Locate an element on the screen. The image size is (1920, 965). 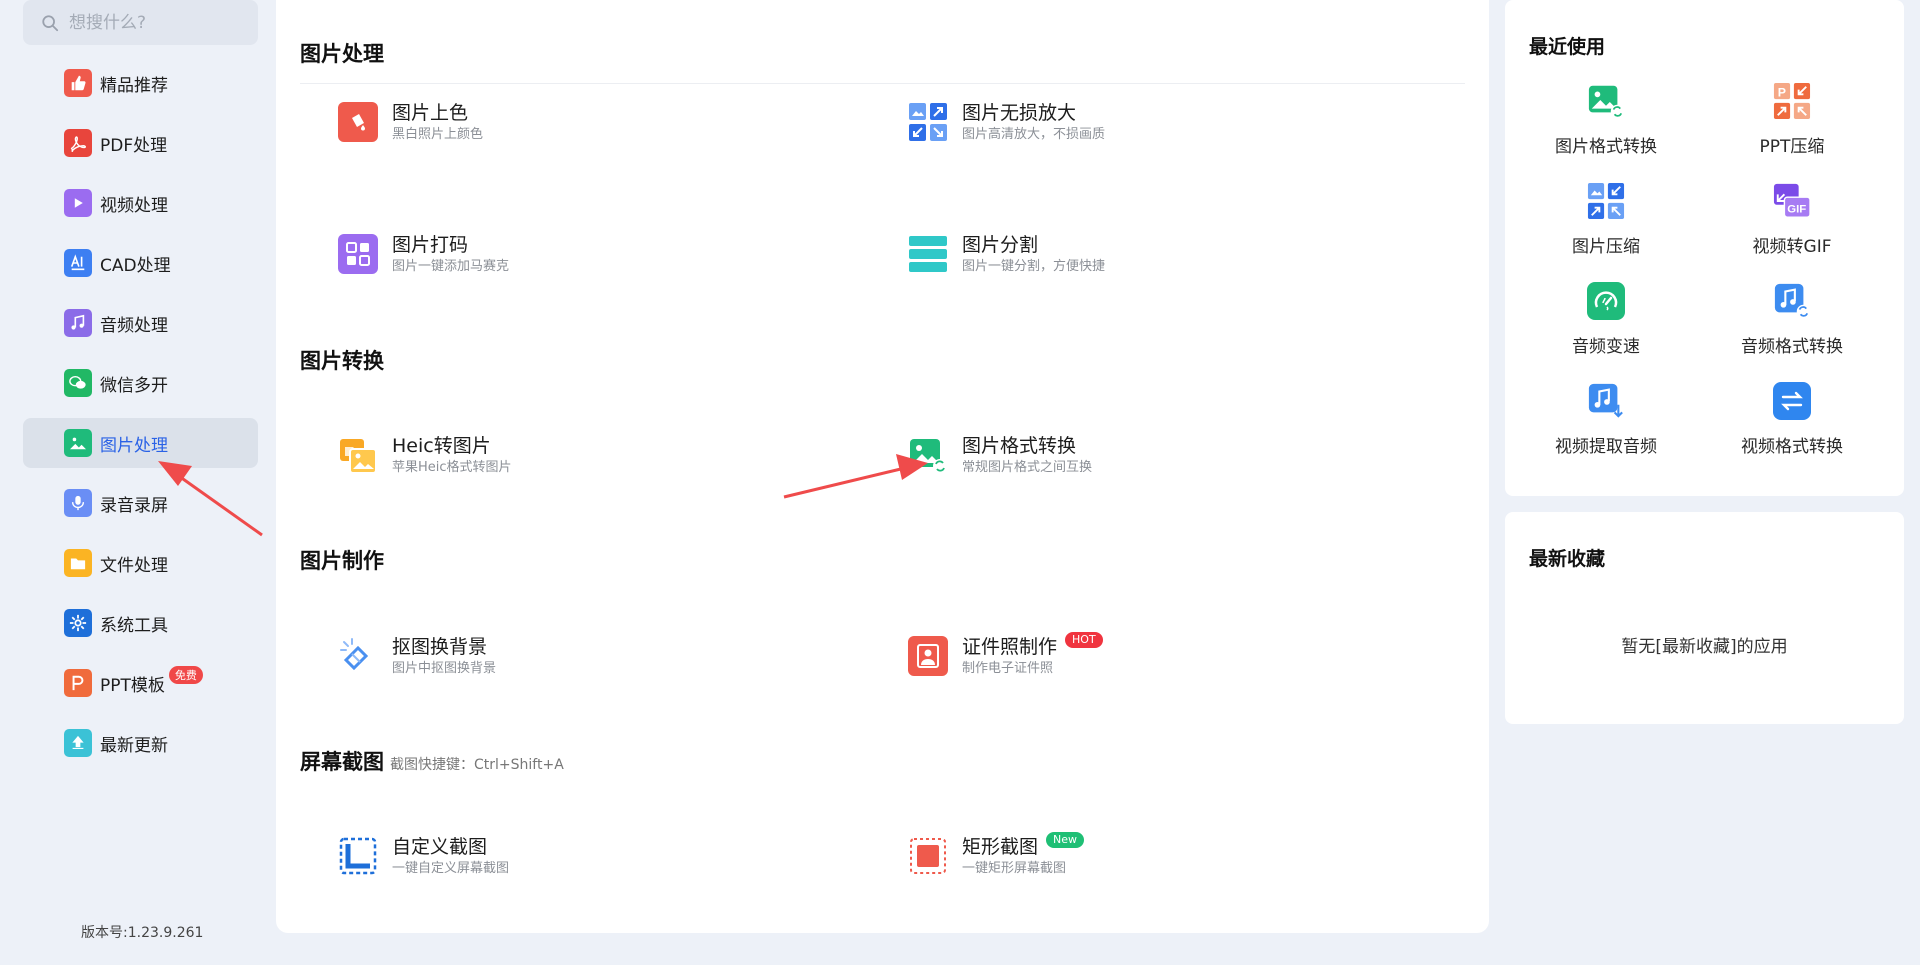
mosaic-grid-icon is located at coordinates (358, 254).